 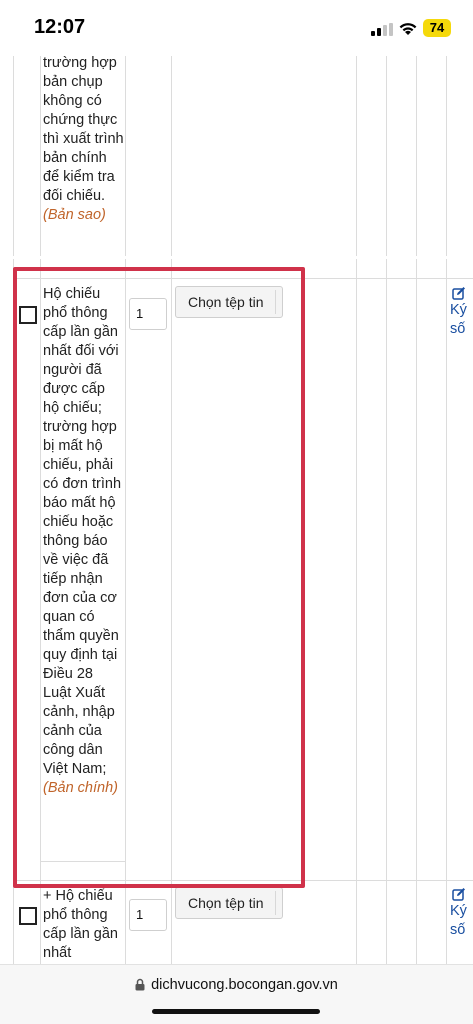 What do you see at coordinates (140, 984) in the screenshot?
I see `lock-icon` at bounding box center [140, 984].